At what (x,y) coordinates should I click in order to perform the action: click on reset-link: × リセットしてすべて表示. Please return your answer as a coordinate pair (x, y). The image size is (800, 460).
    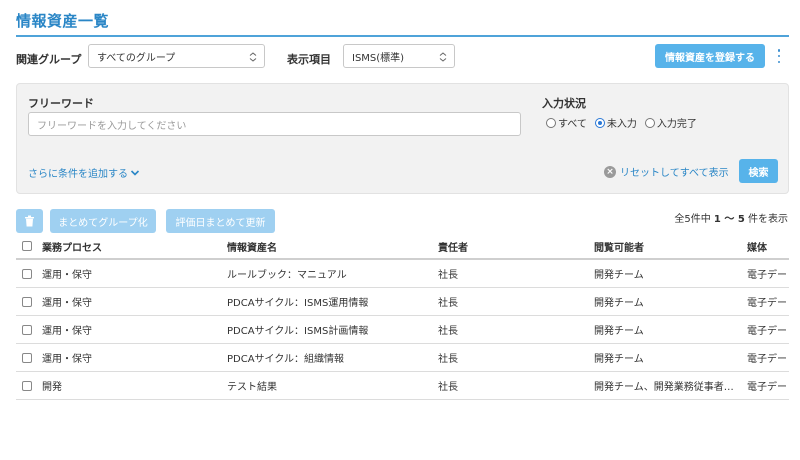
    Looking at the image, I should click on (666, 171).